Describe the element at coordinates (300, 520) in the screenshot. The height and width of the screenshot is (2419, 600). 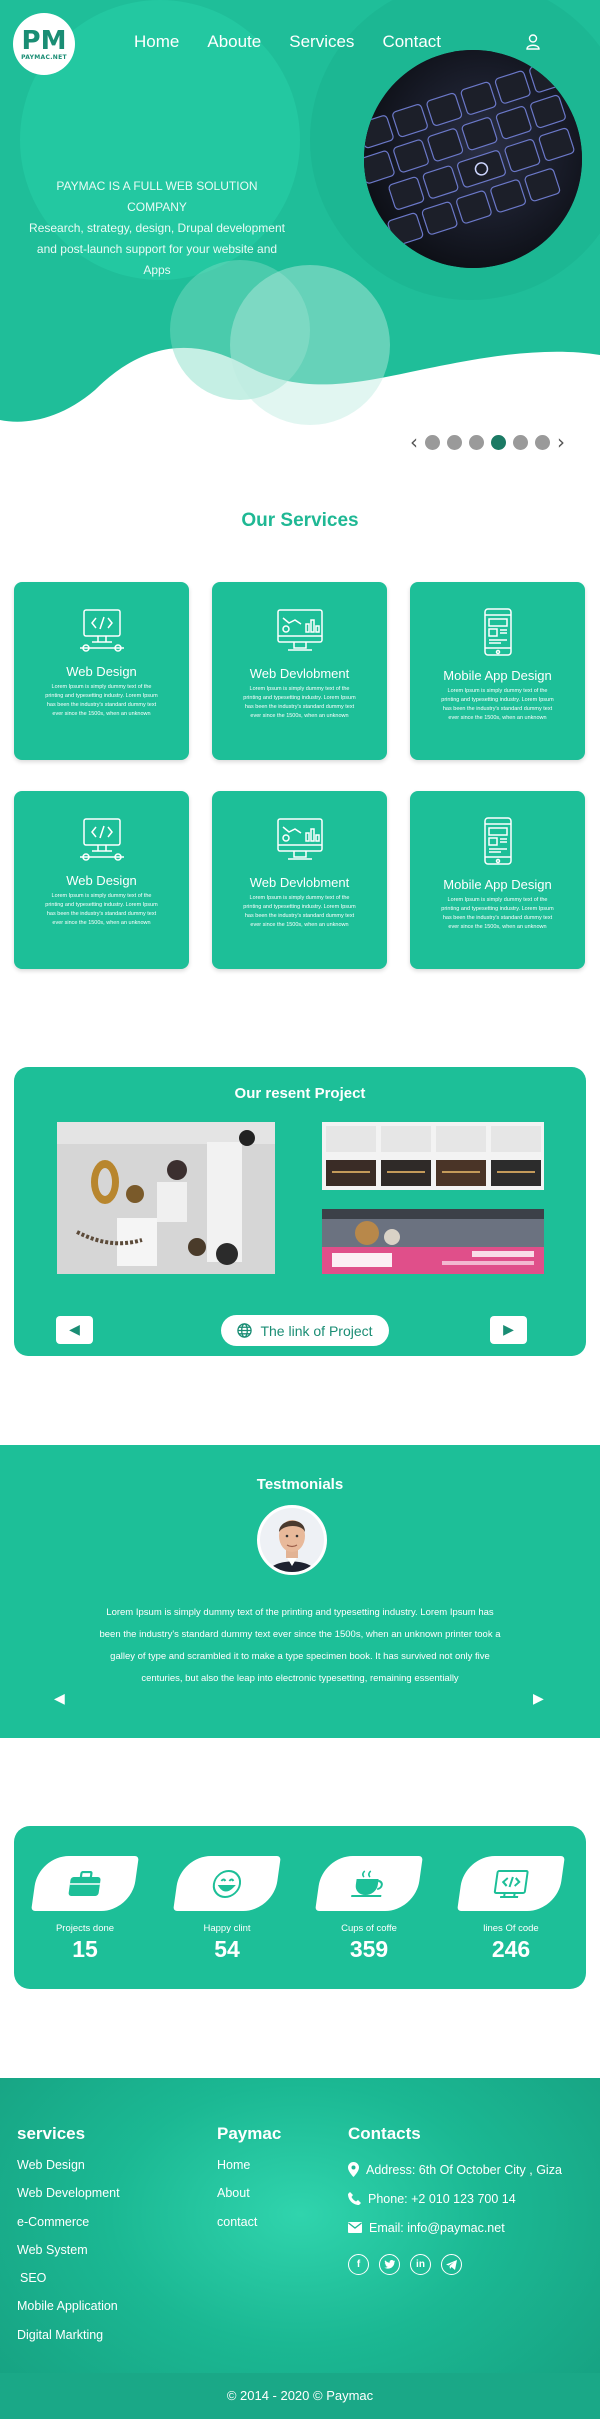
I see `services-title: Our Services` at that location.